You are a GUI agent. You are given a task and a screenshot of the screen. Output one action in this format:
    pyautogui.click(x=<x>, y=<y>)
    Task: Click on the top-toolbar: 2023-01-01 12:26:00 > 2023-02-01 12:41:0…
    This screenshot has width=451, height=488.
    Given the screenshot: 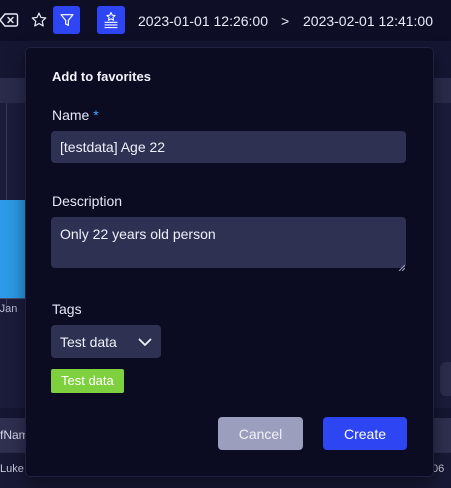 What is the action you would take?
    pyautogui.click(x=225, y=20)
    